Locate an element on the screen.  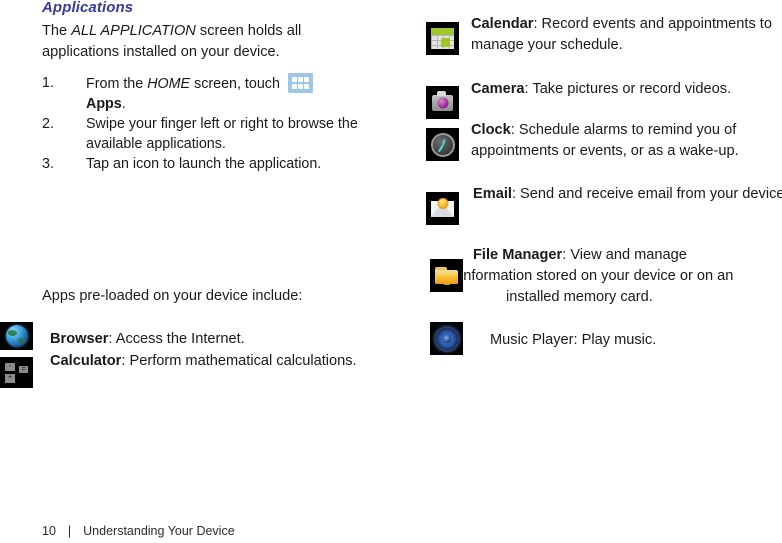
calculator-keys: - = + is located at coordinates (16, 372).